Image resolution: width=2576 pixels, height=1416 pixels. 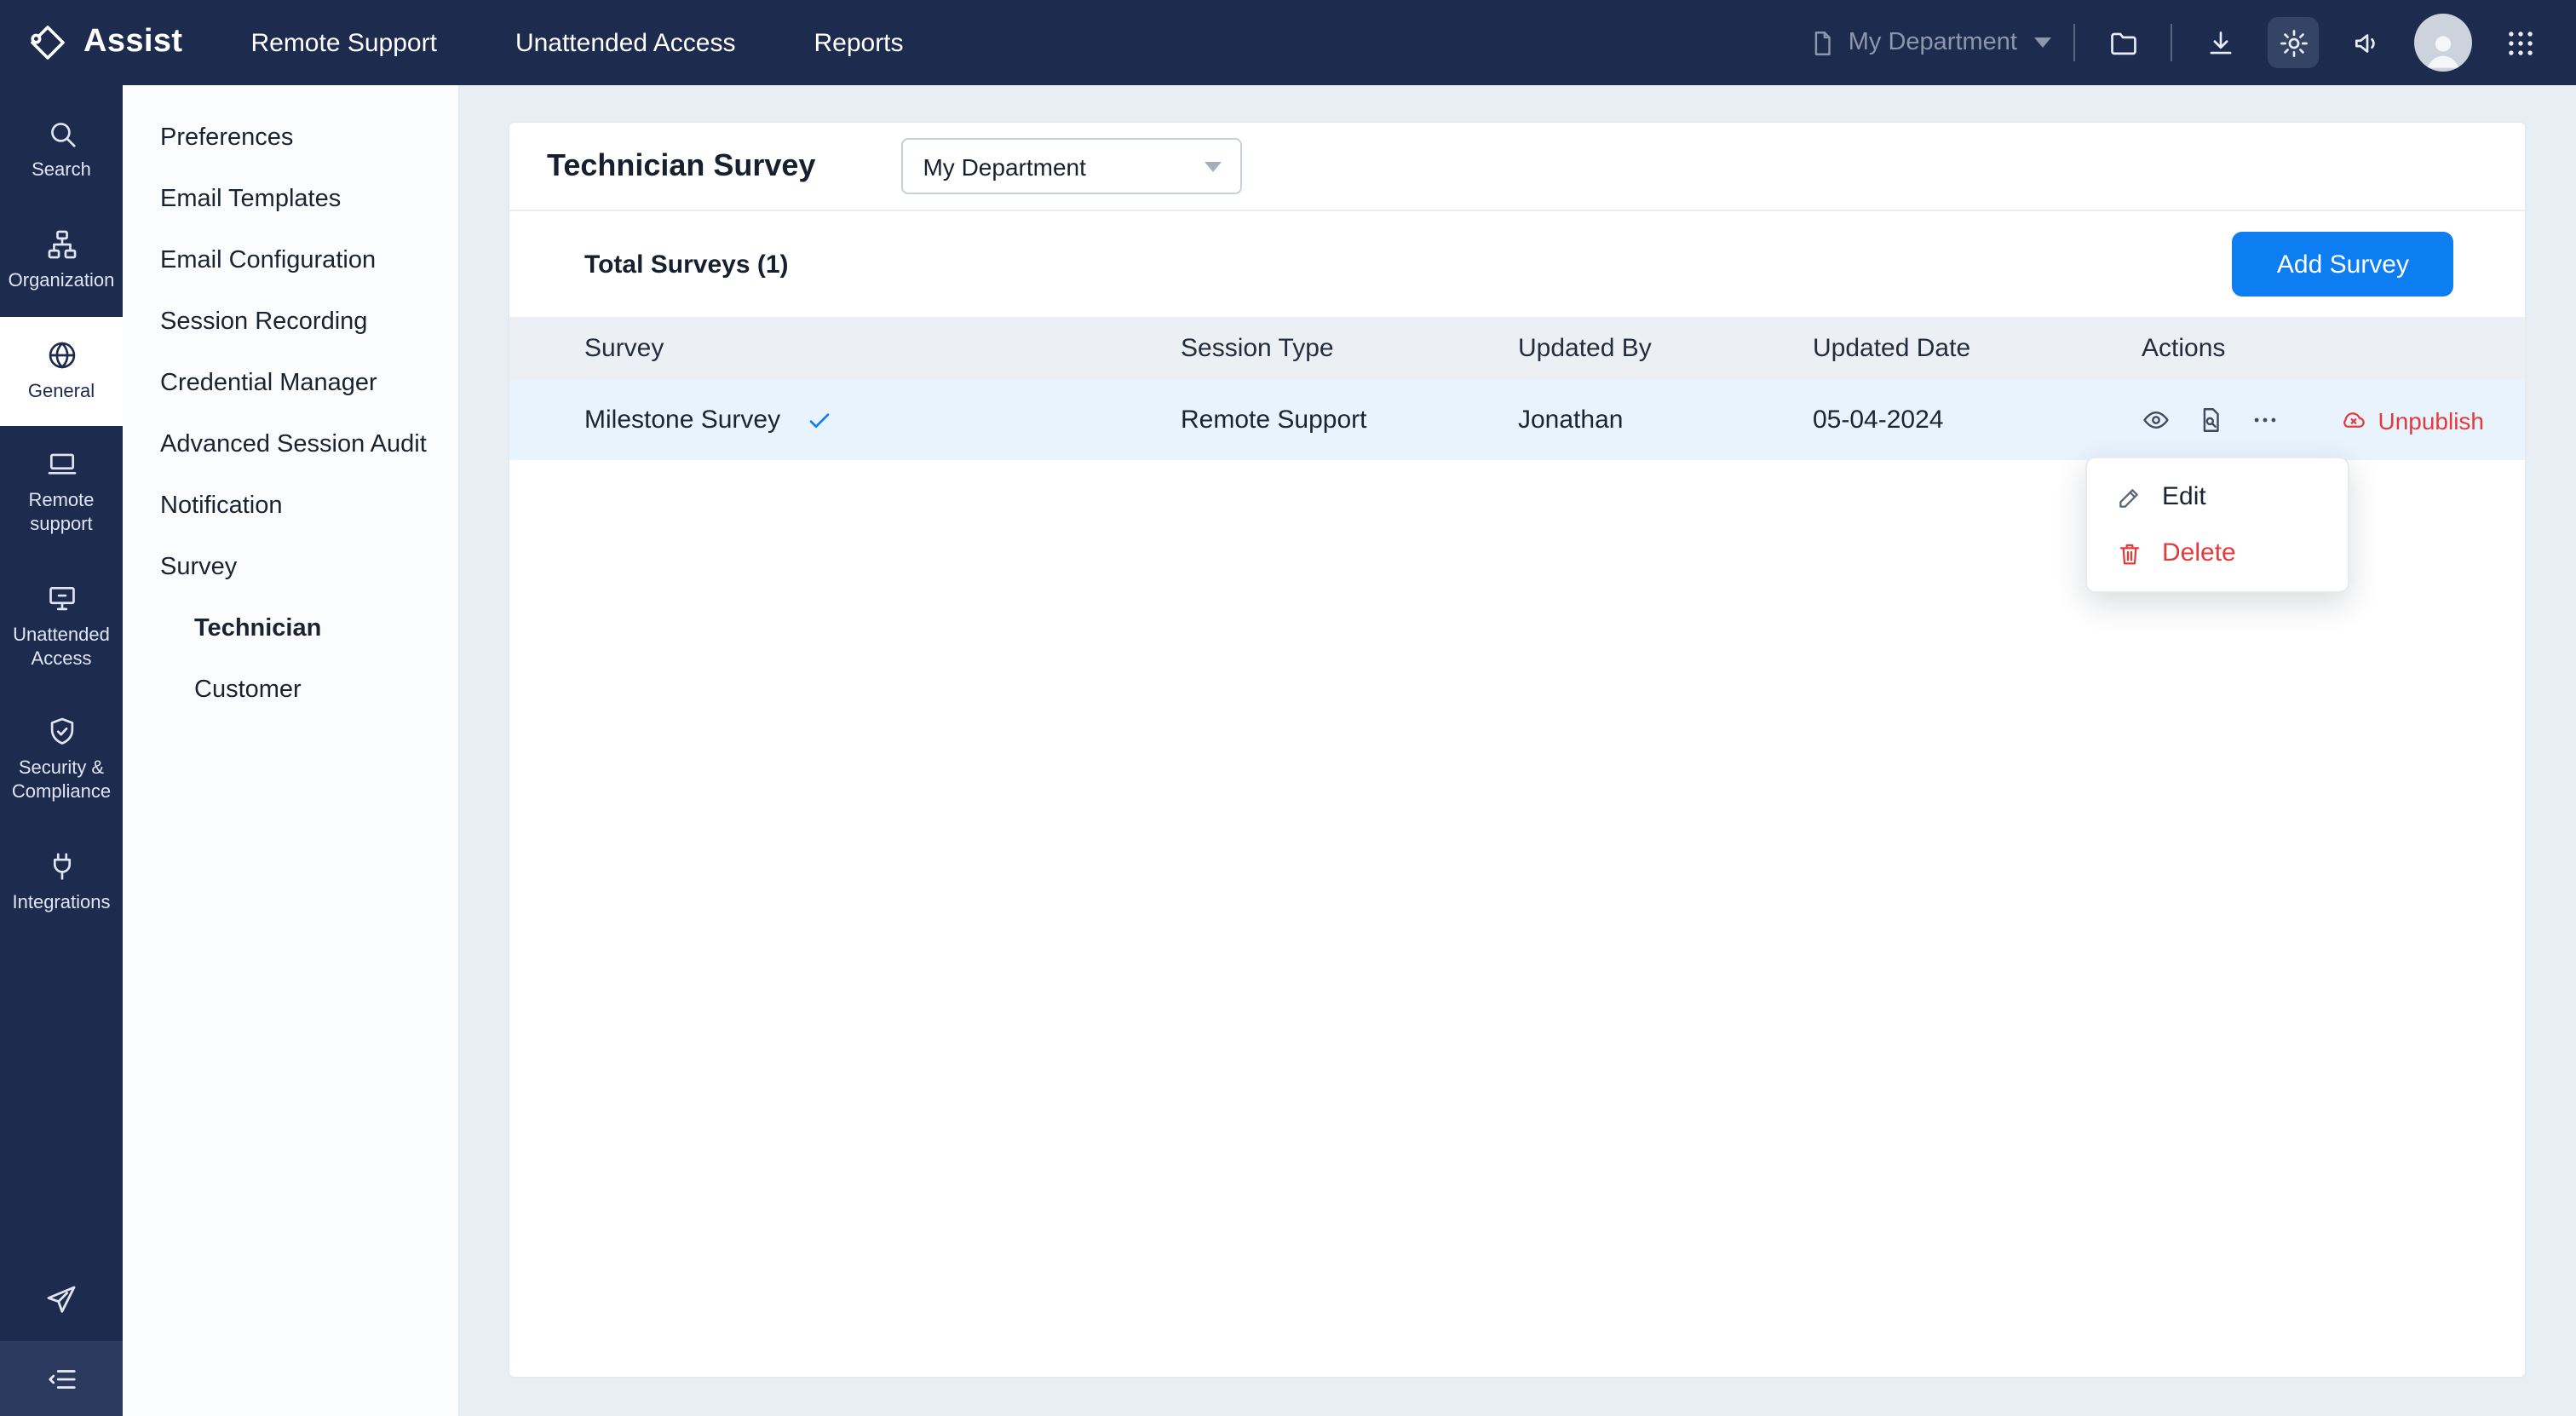 I want to click on context-menu-edit: Edit, so click(x=2217, y=497).